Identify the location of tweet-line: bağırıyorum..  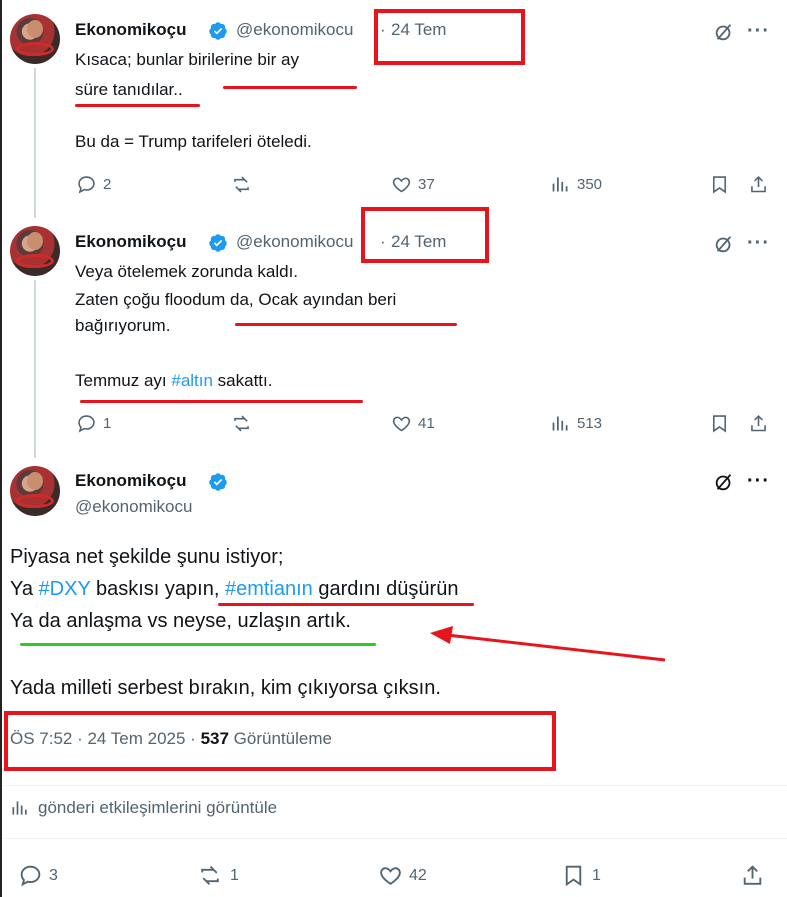
(123, 325).